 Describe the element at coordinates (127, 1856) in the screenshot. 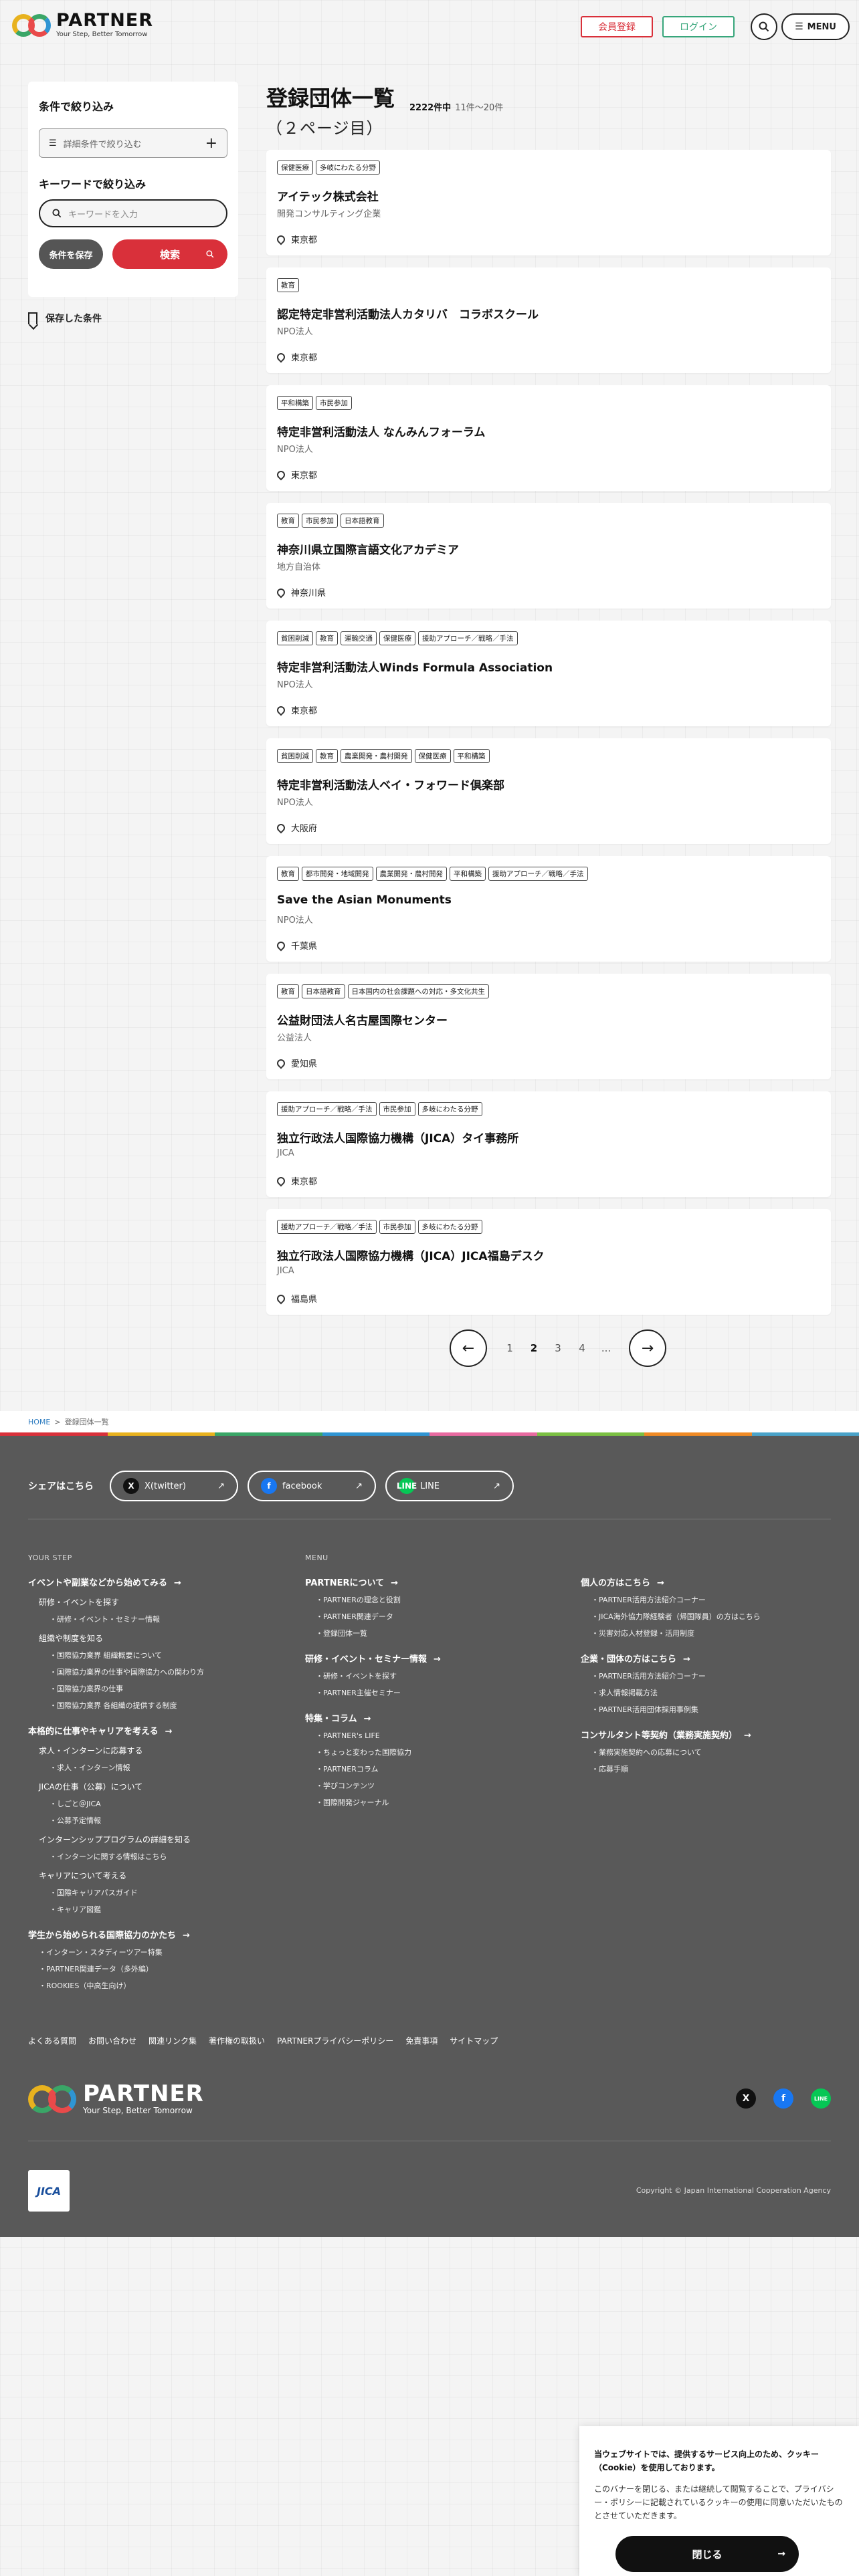

I see `footer-link: インターンに関する情報はこちら` at that location.